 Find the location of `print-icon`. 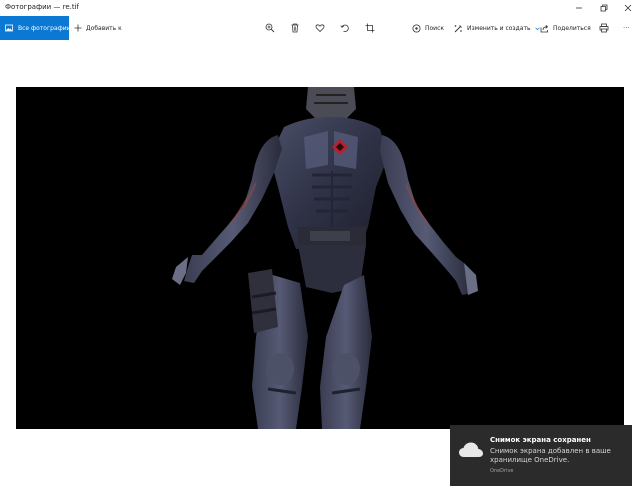

print-icon is located at coordinates (604, 28).